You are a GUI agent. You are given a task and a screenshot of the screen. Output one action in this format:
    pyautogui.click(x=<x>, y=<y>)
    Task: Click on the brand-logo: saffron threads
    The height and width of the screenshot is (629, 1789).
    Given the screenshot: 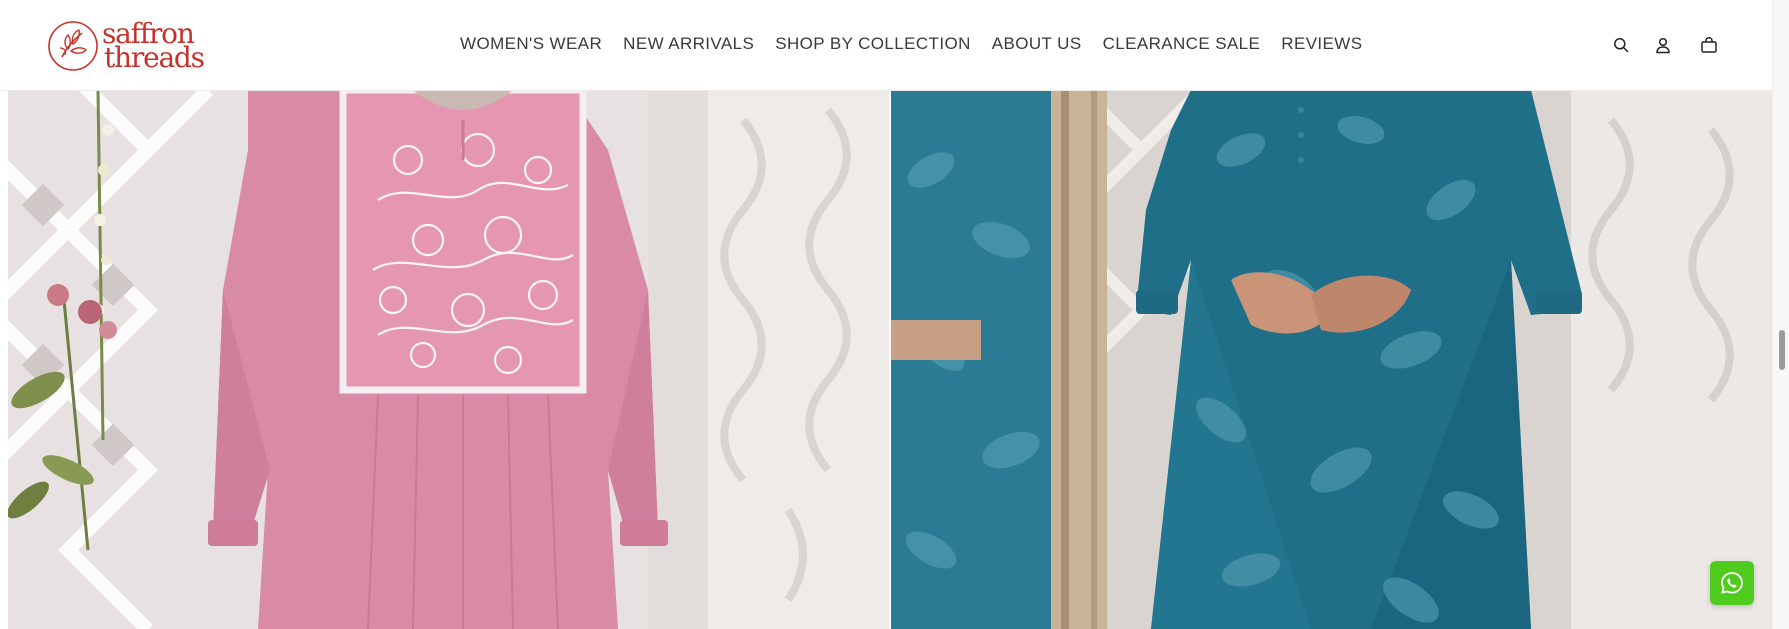 What is the action you would take?
    pyautogui.click(x=131, y=46)
    